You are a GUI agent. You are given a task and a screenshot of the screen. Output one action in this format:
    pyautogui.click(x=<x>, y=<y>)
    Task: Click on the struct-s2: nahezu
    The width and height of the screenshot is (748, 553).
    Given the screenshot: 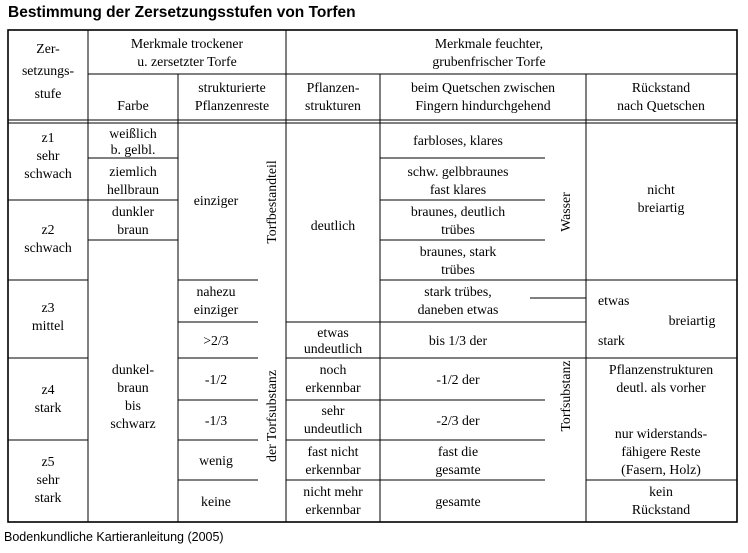 What is the action you would take?
    pyautogui.click(x=215, y=291)
    